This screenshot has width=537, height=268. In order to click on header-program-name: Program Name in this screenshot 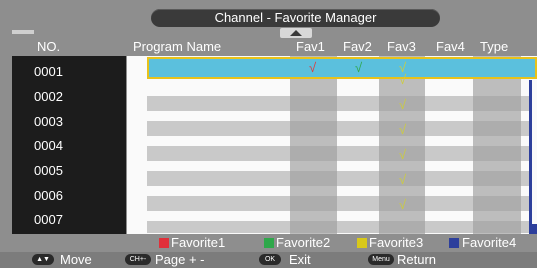, I will do `click(177, 46)`.